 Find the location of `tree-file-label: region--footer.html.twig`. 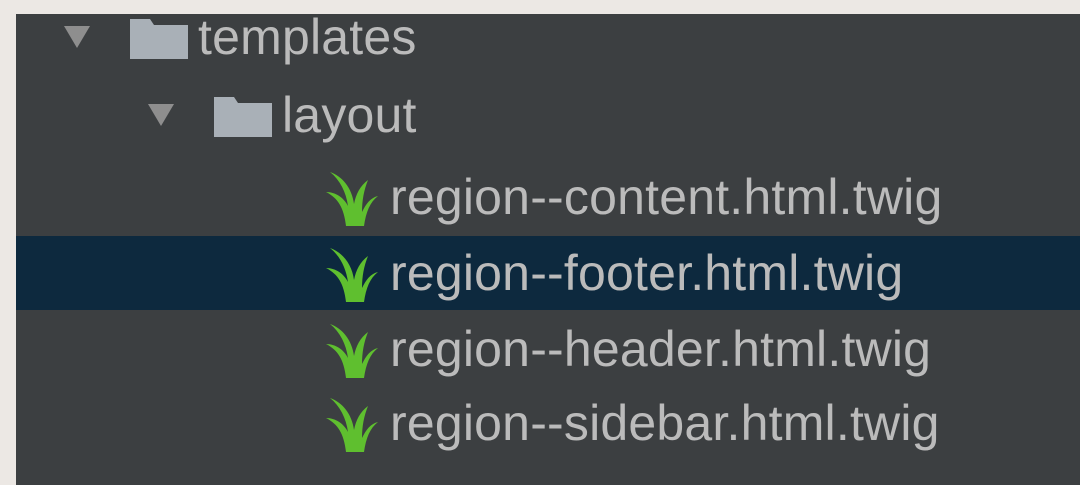

tree-file-label: region--footer.html.twig is located at coordinates (647, 273).